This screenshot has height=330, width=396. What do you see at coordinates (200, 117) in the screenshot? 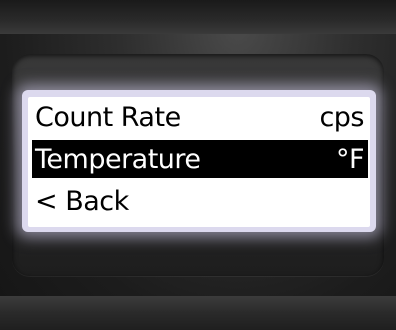
I see `menu-item-count-rate: Count Rate cps` at bounding box center [200, 117].